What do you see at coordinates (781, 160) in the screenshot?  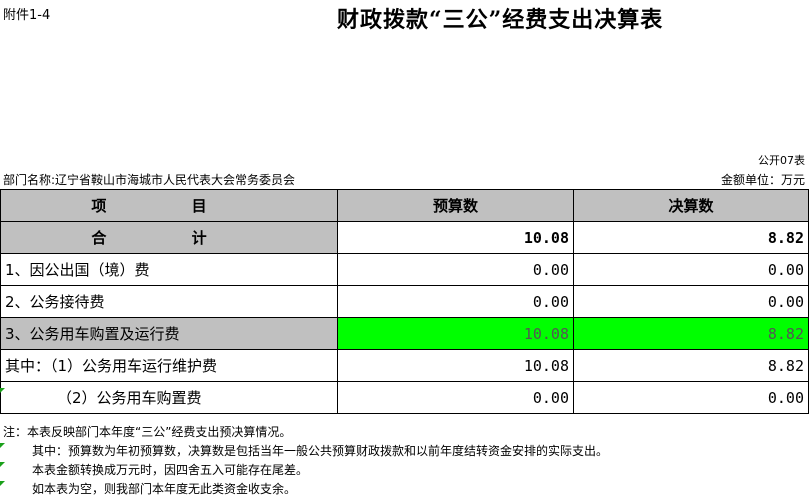 I see `form-number: 公开07表` at bounding box center [781, 160].